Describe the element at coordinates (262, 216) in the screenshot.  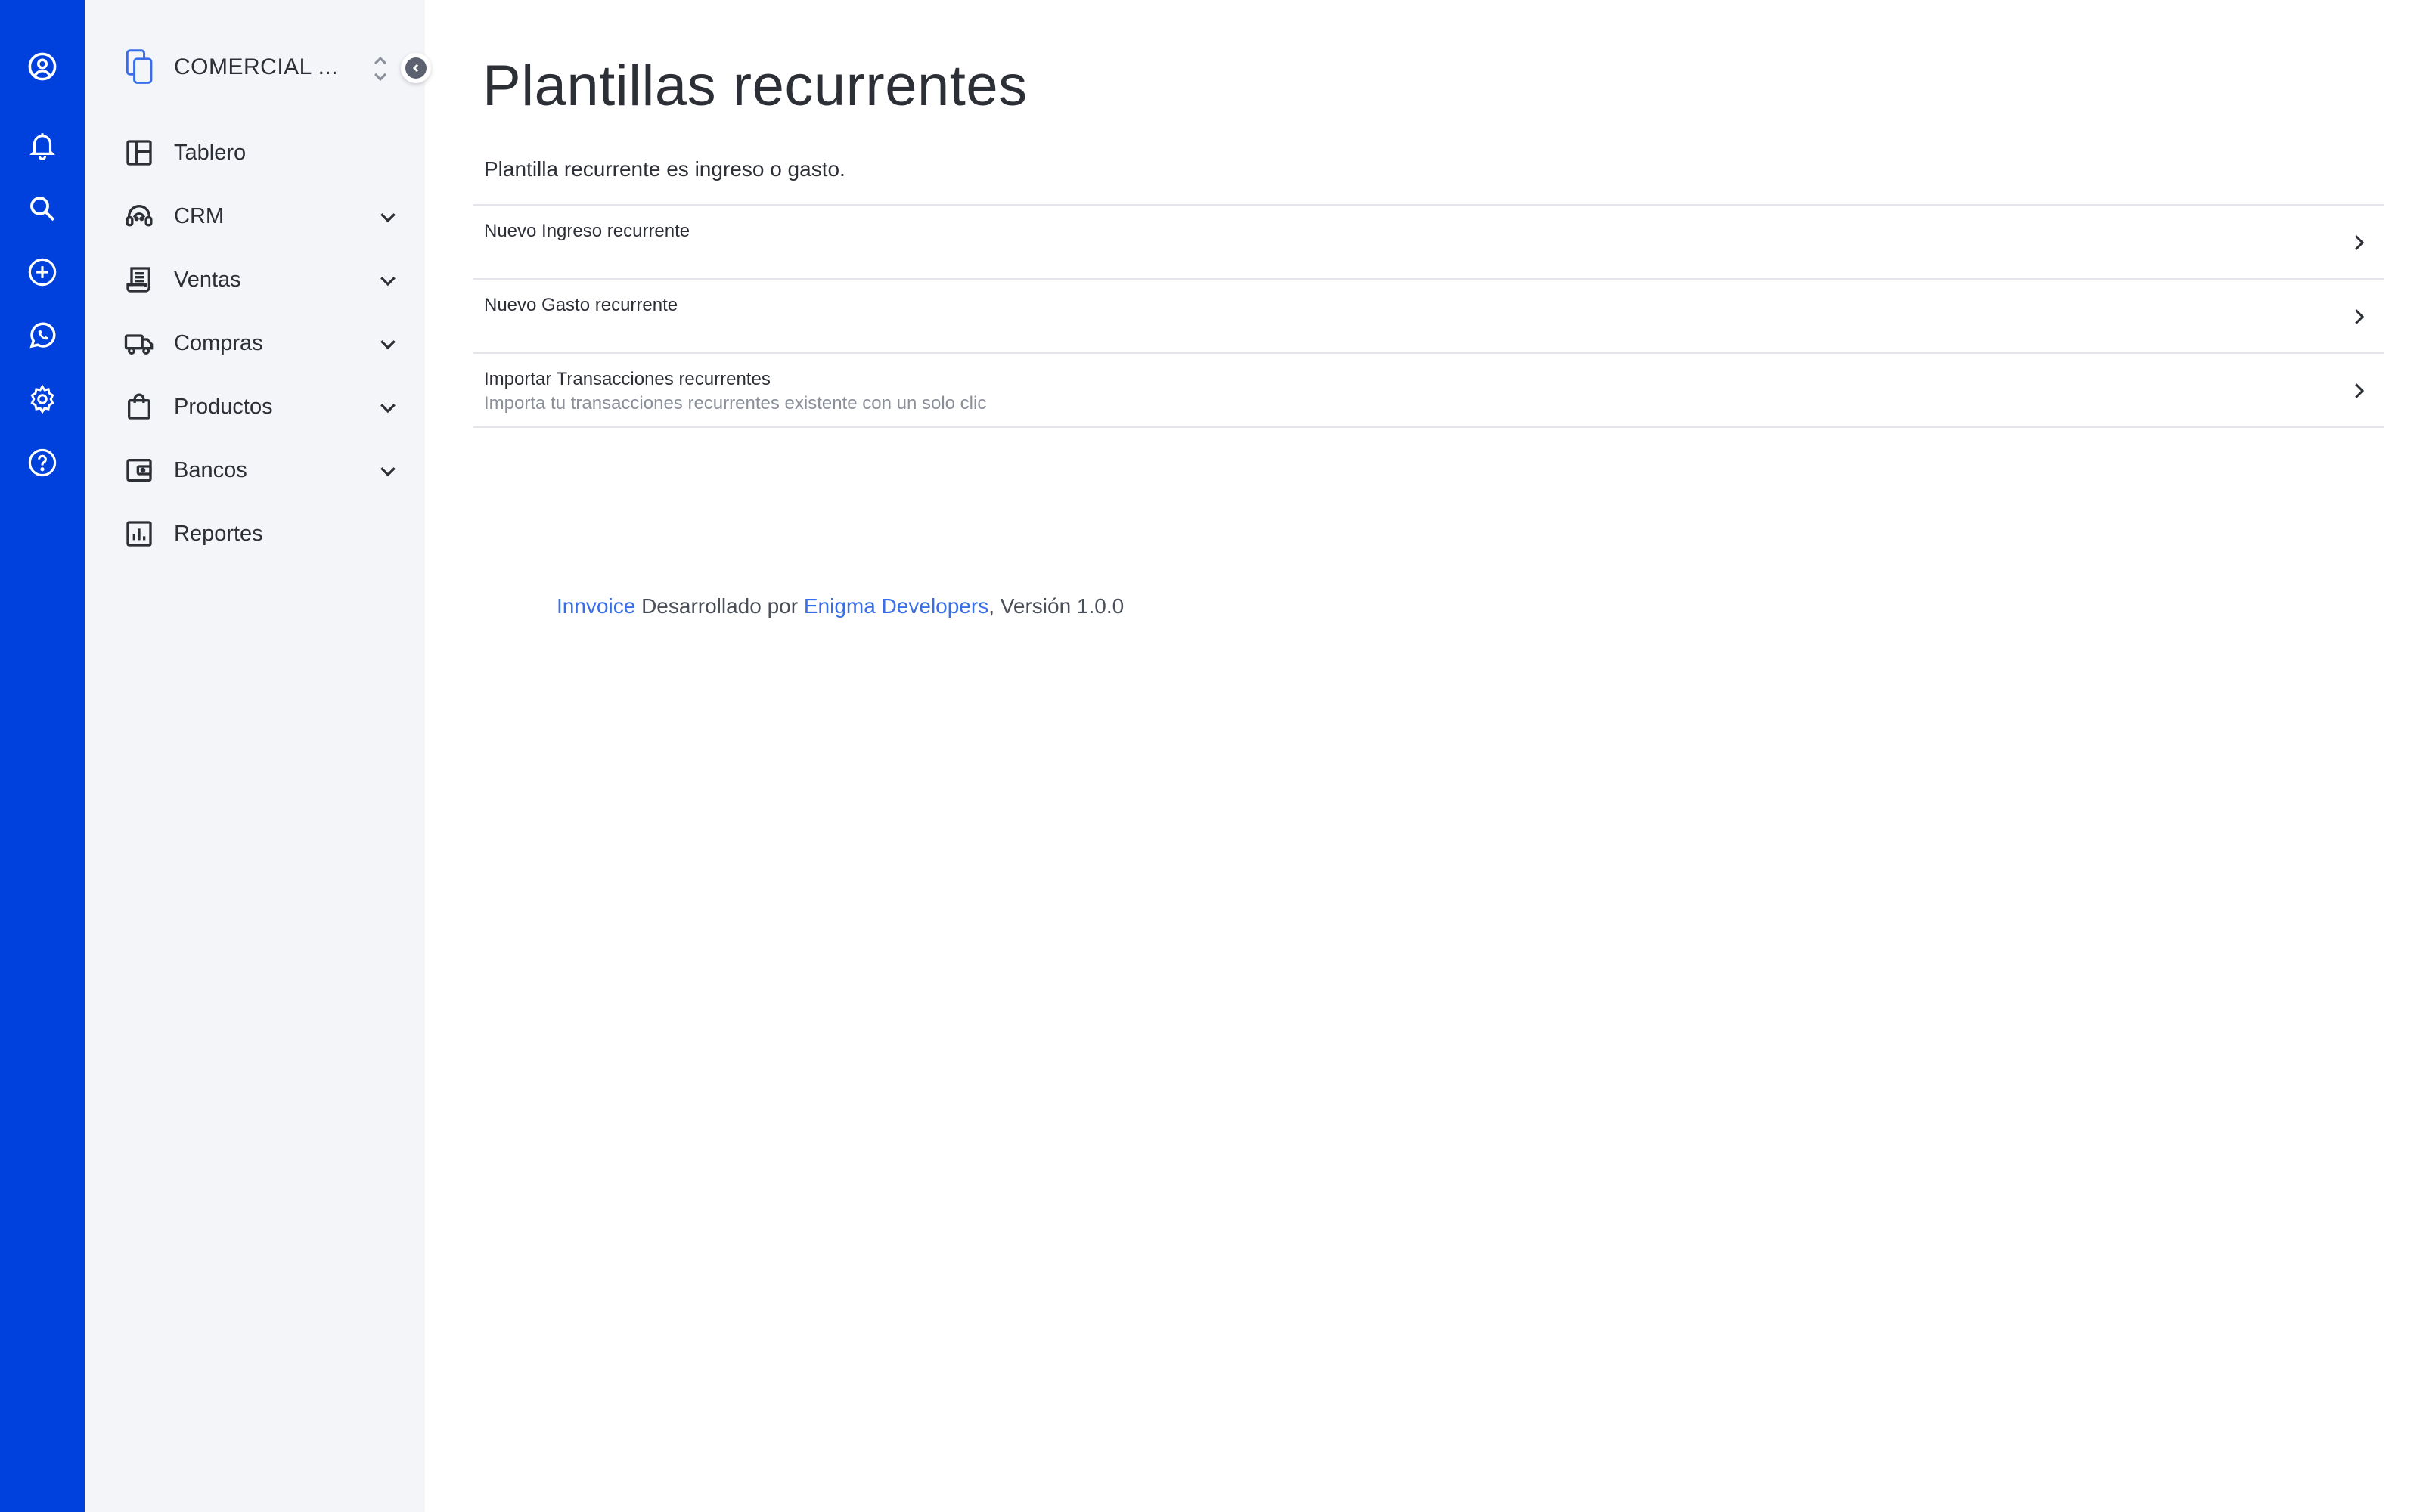
I see `sidebar-item-crm: CRM` at that location.